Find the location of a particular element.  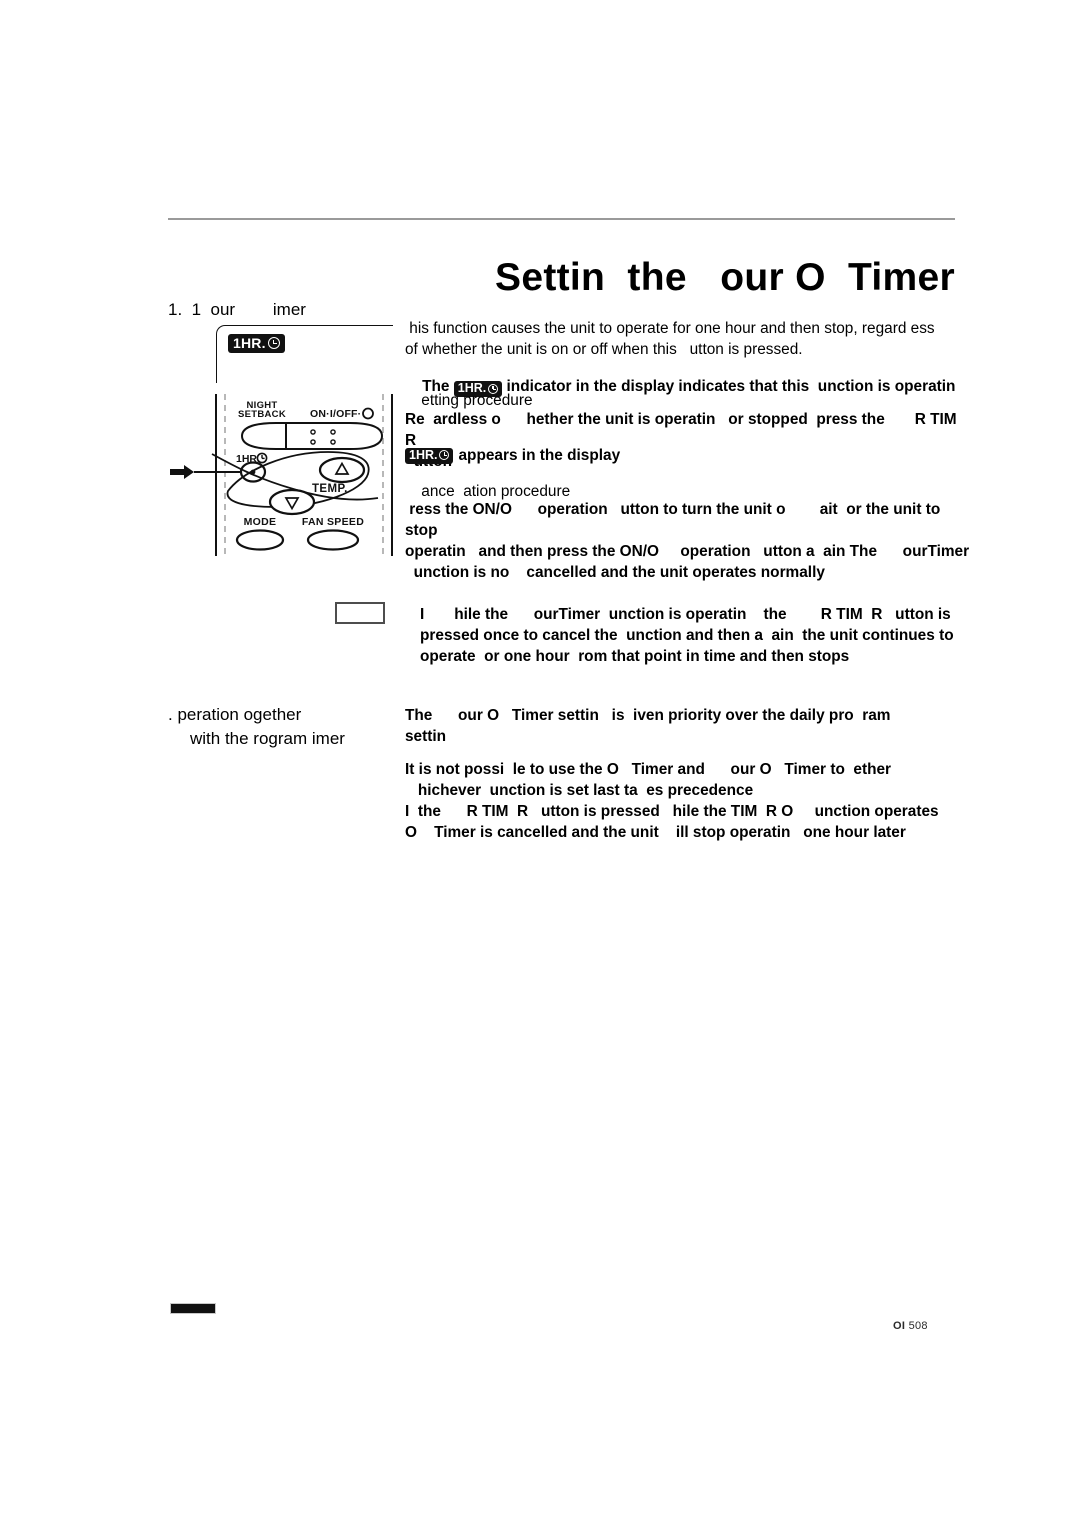

section-2-heading-line-2: with the rogram imer is located at coordinates (267, 738).